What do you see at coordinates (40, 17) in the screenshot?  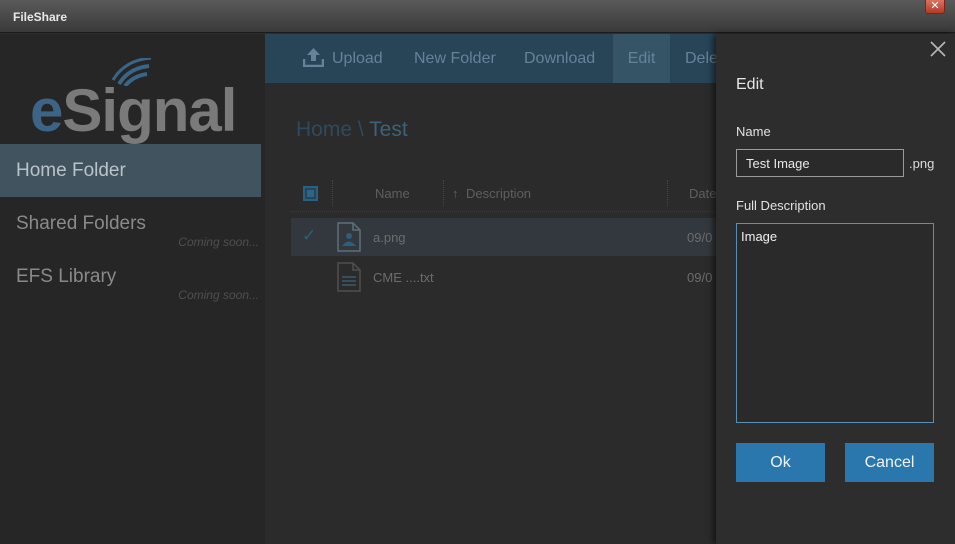 I see `window-title: FileShare` at bounding box center [40, 17].